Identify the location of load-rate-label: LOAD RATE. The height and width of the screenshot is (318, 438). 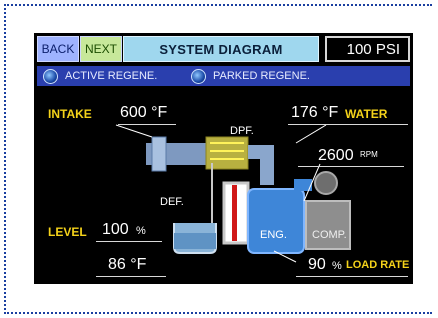
(378, 265).